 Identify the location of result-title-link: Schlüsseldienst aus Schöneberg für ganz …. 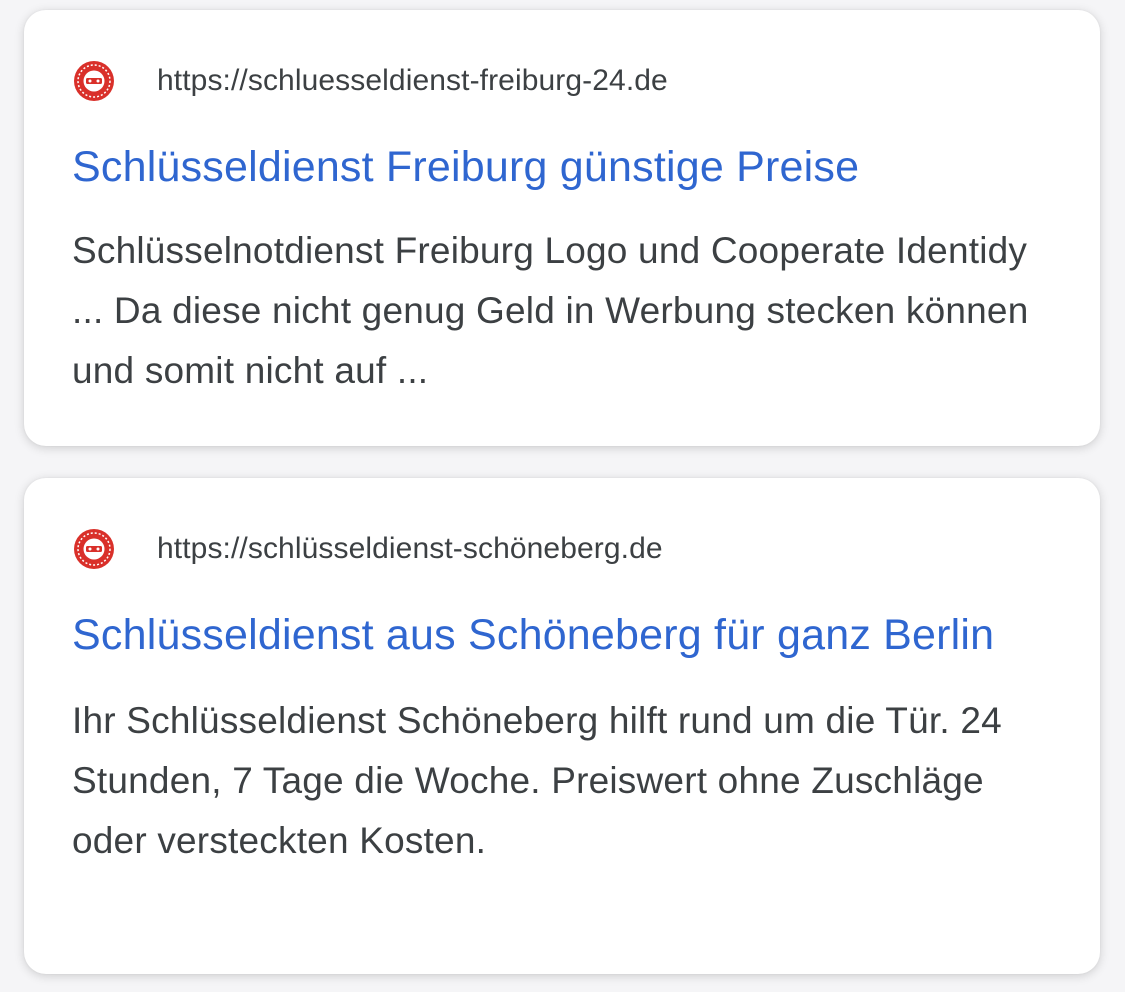
(562, 635).